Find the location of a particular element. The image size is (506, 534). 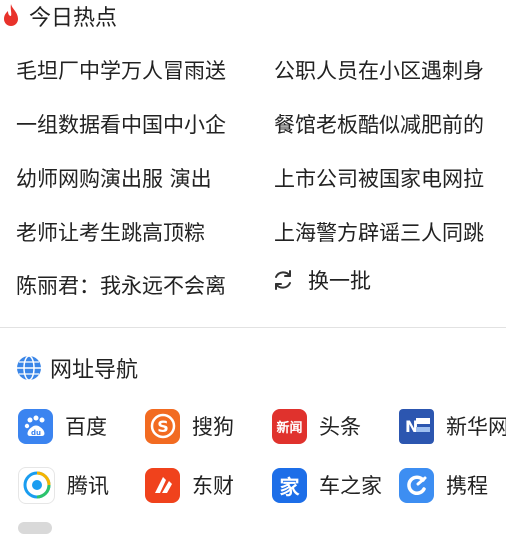

site-link-toutiao: 新闻 头条 is located at coordinates (316, 426).